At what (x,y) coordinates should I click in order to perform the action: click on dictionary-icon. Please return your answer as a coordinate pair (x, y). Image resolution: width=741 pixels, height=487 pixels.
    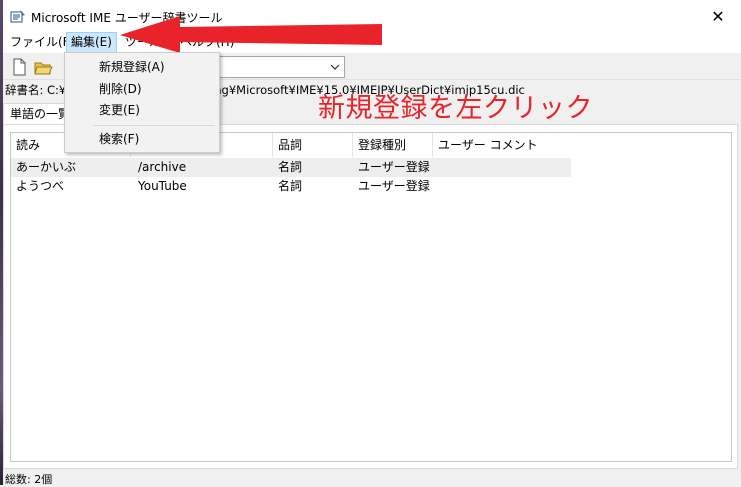
    Looking at the image, I should click on (17, 16).